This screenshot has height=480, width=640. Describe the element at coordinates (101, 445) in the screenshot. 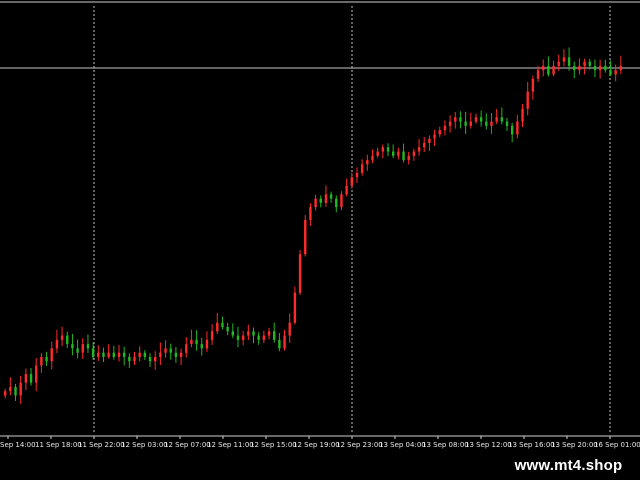

I see `x-tick-label: 11 Sep 22:00` at that location.